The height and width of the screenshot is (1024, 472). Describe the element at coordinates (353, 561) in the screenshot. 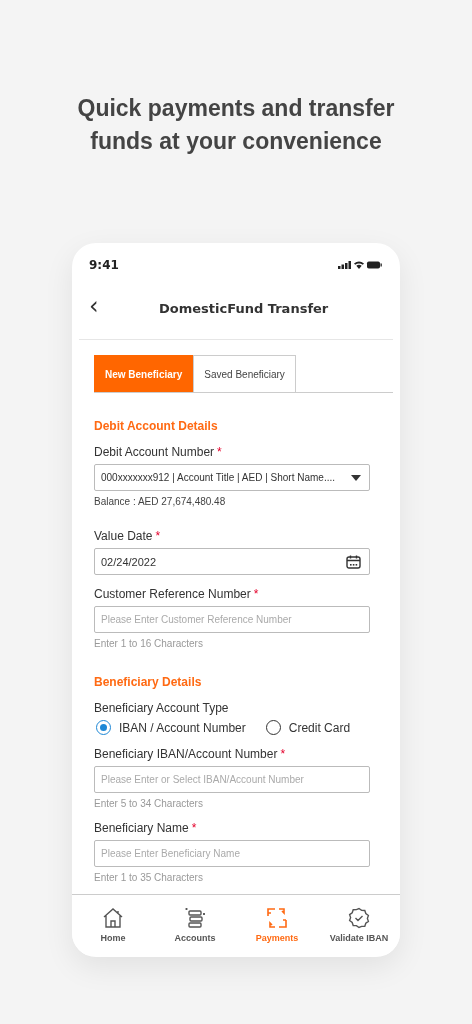

I see `calendar-icon` at that location.